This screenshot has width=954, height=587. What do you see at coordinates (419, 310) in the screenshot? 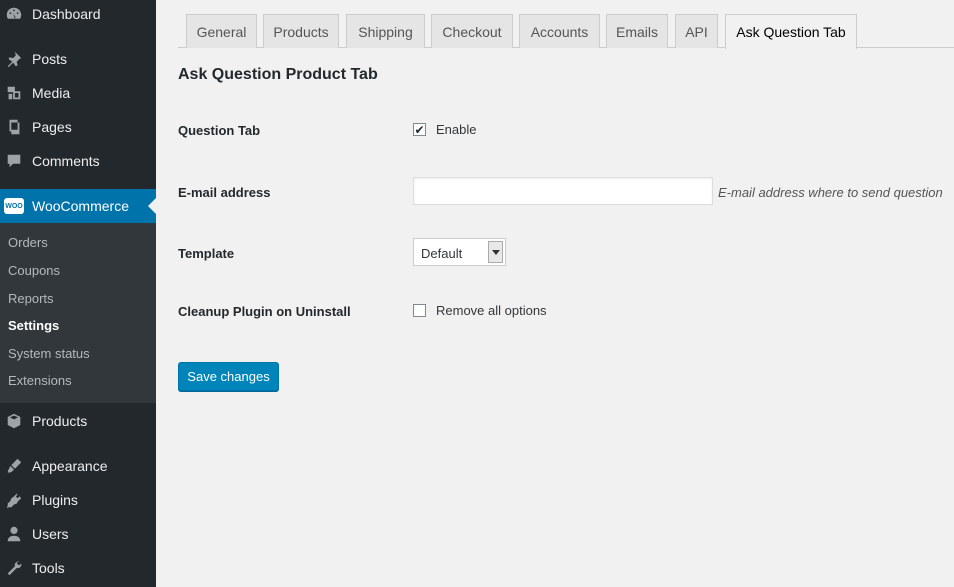
I see `remove-options-checkbox` at bounding box center [419, 310].